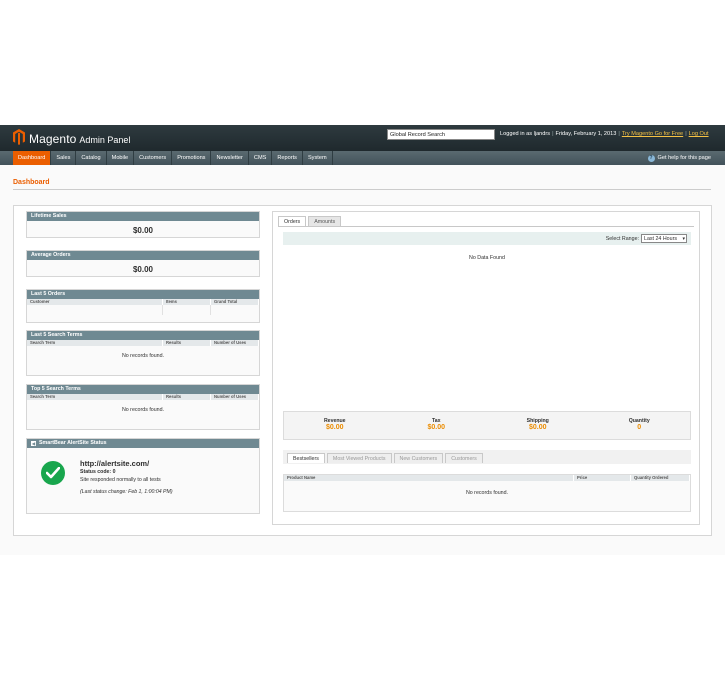 The width and height of the screenshot is (725, 680). What do you see at coordinates (287, 158) in the screenshot?
I see `nav-reports: Reports` at bounding box center [287, 158].